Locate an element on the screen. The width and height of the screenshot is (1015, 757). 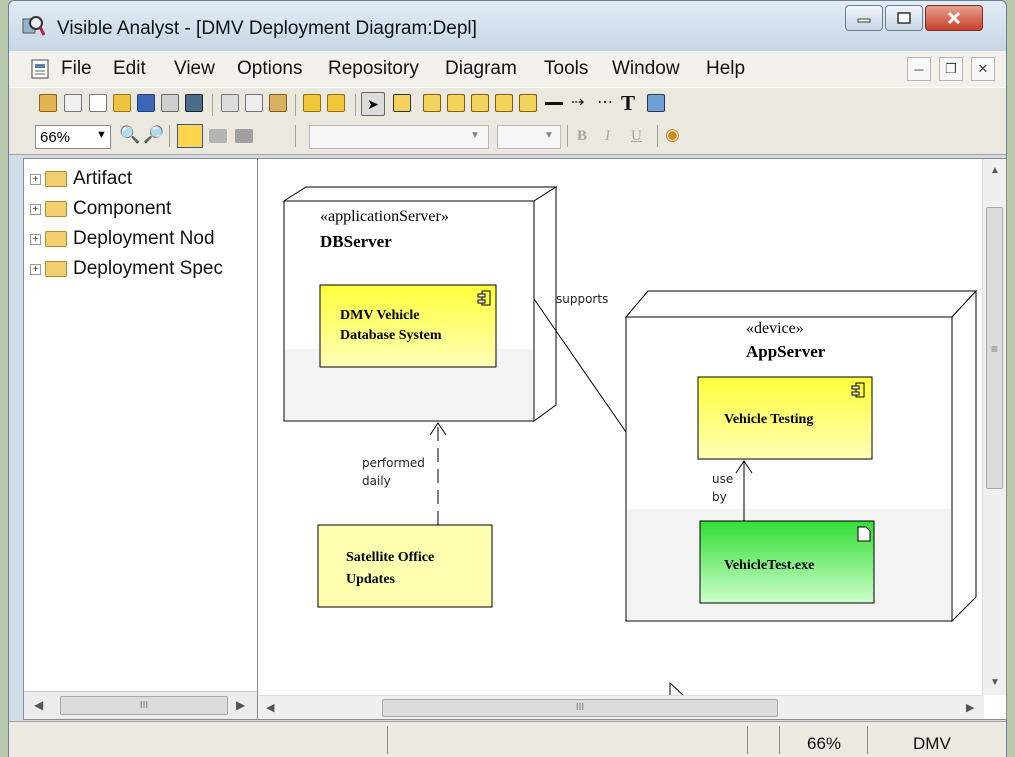
vertical-scrollbar: ▲ ≡ ▼ is located at coordinates (994, 427).